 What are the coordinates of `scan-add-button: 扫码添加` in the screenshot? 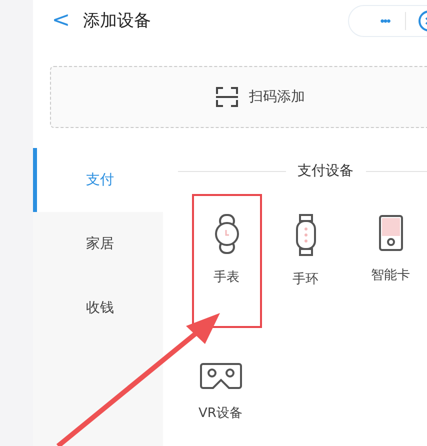 It's located at (238, 97).